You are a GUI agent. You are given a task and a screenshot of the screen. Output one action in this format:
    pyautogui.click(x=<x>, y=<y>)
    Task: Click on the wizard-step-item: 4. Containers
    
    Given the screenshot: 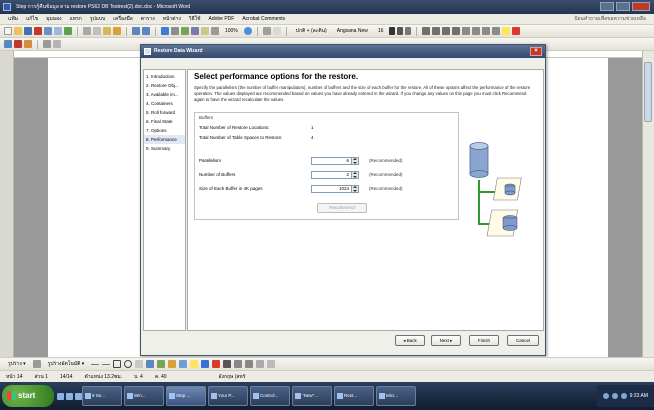 What is the action you would take?
    pyautogui.click(x=164, y=103)
    